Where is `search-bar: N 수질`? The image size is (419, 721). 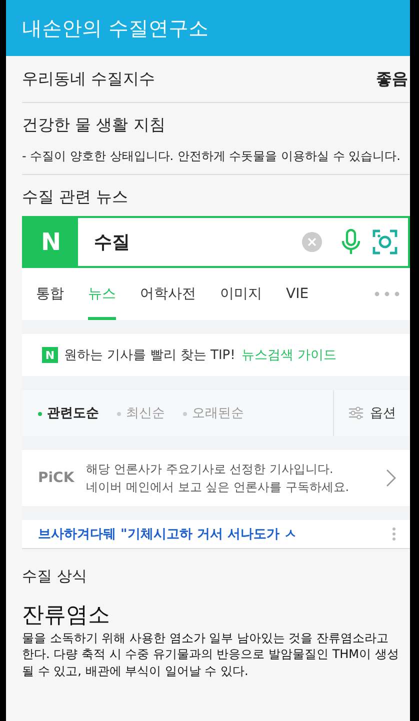
search-bar: N 수질 is located at coordinates (216, 242).